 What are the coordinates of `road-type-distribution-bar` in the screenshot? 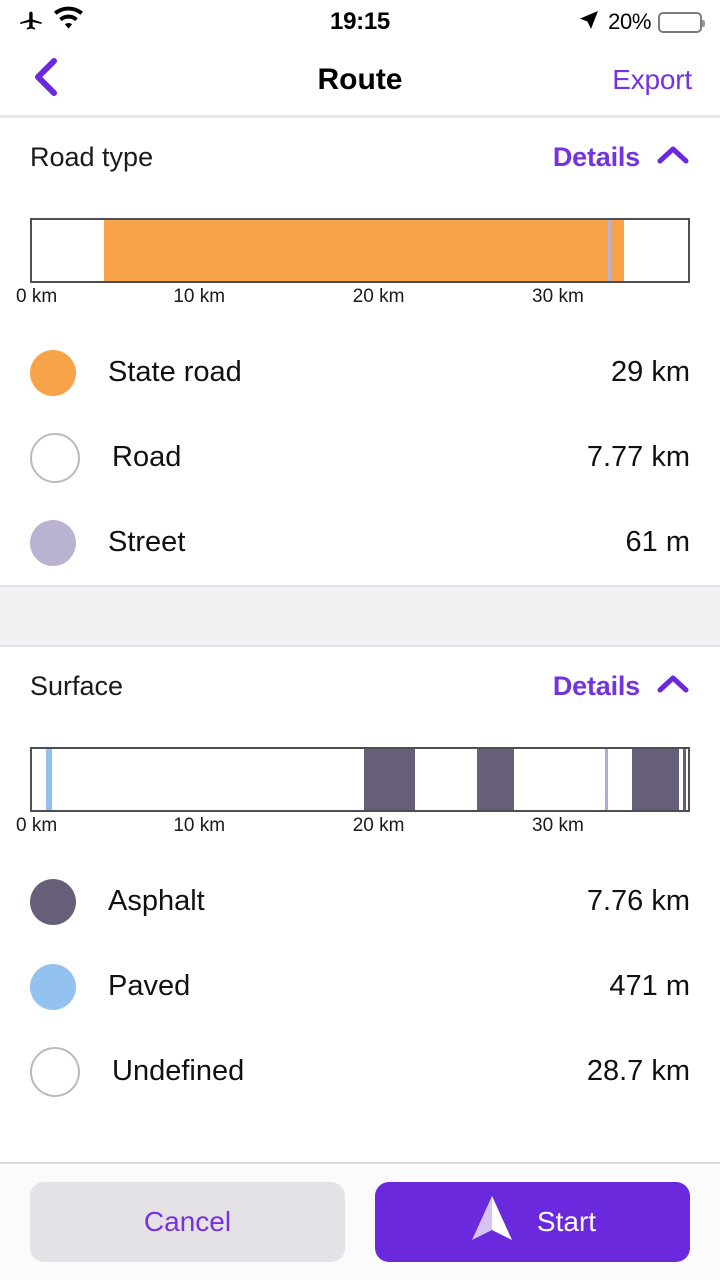 It's located at (360, 250).